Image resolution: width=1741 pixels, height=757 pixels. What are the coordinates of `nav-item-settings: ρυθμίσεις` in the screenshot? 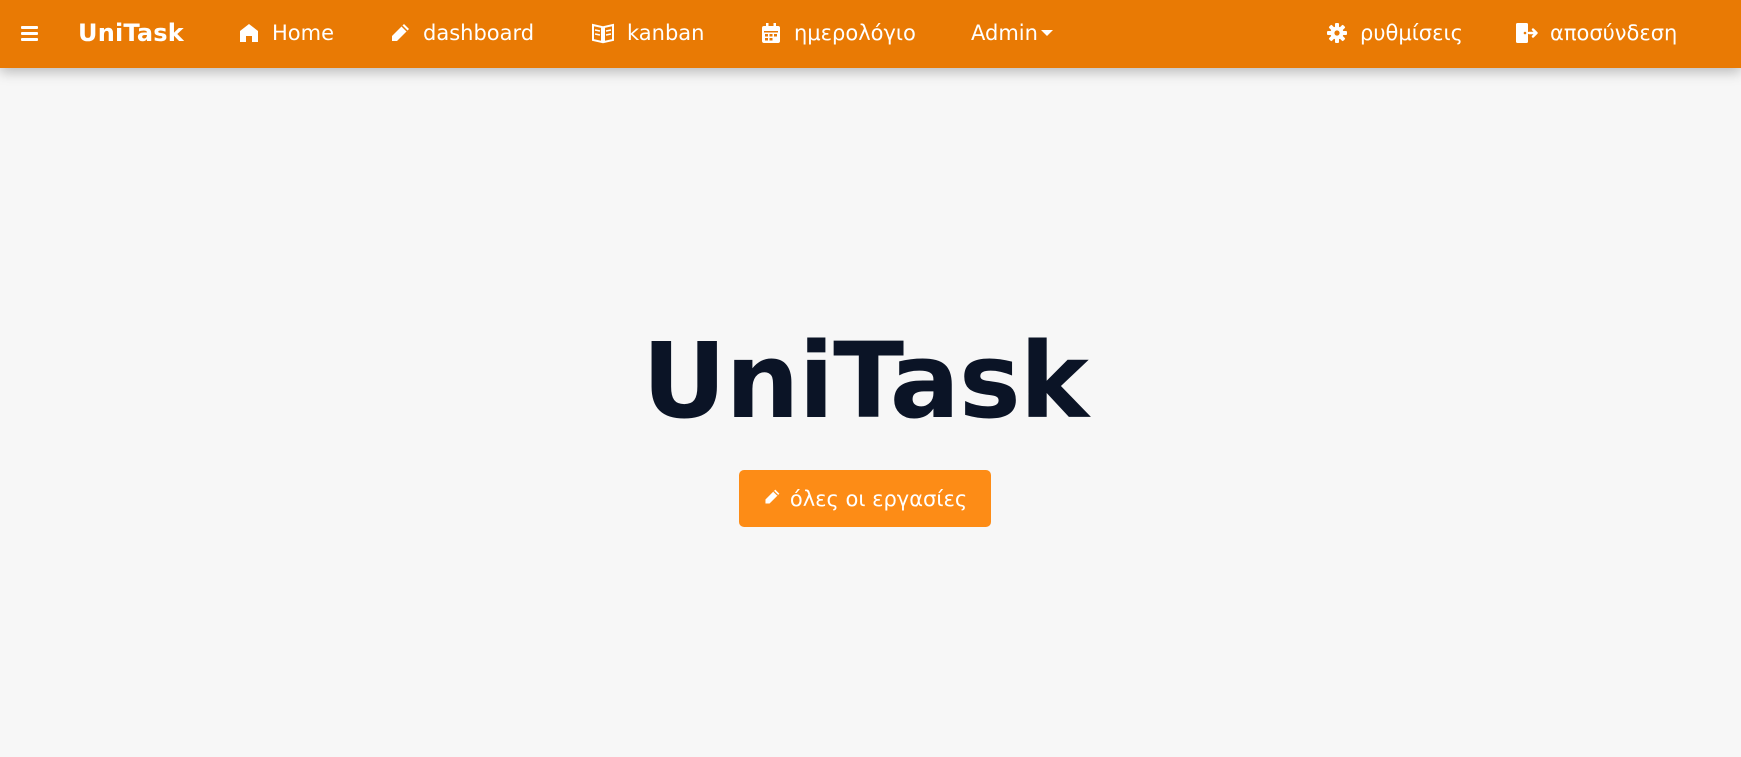 It's located at (1394, 33).